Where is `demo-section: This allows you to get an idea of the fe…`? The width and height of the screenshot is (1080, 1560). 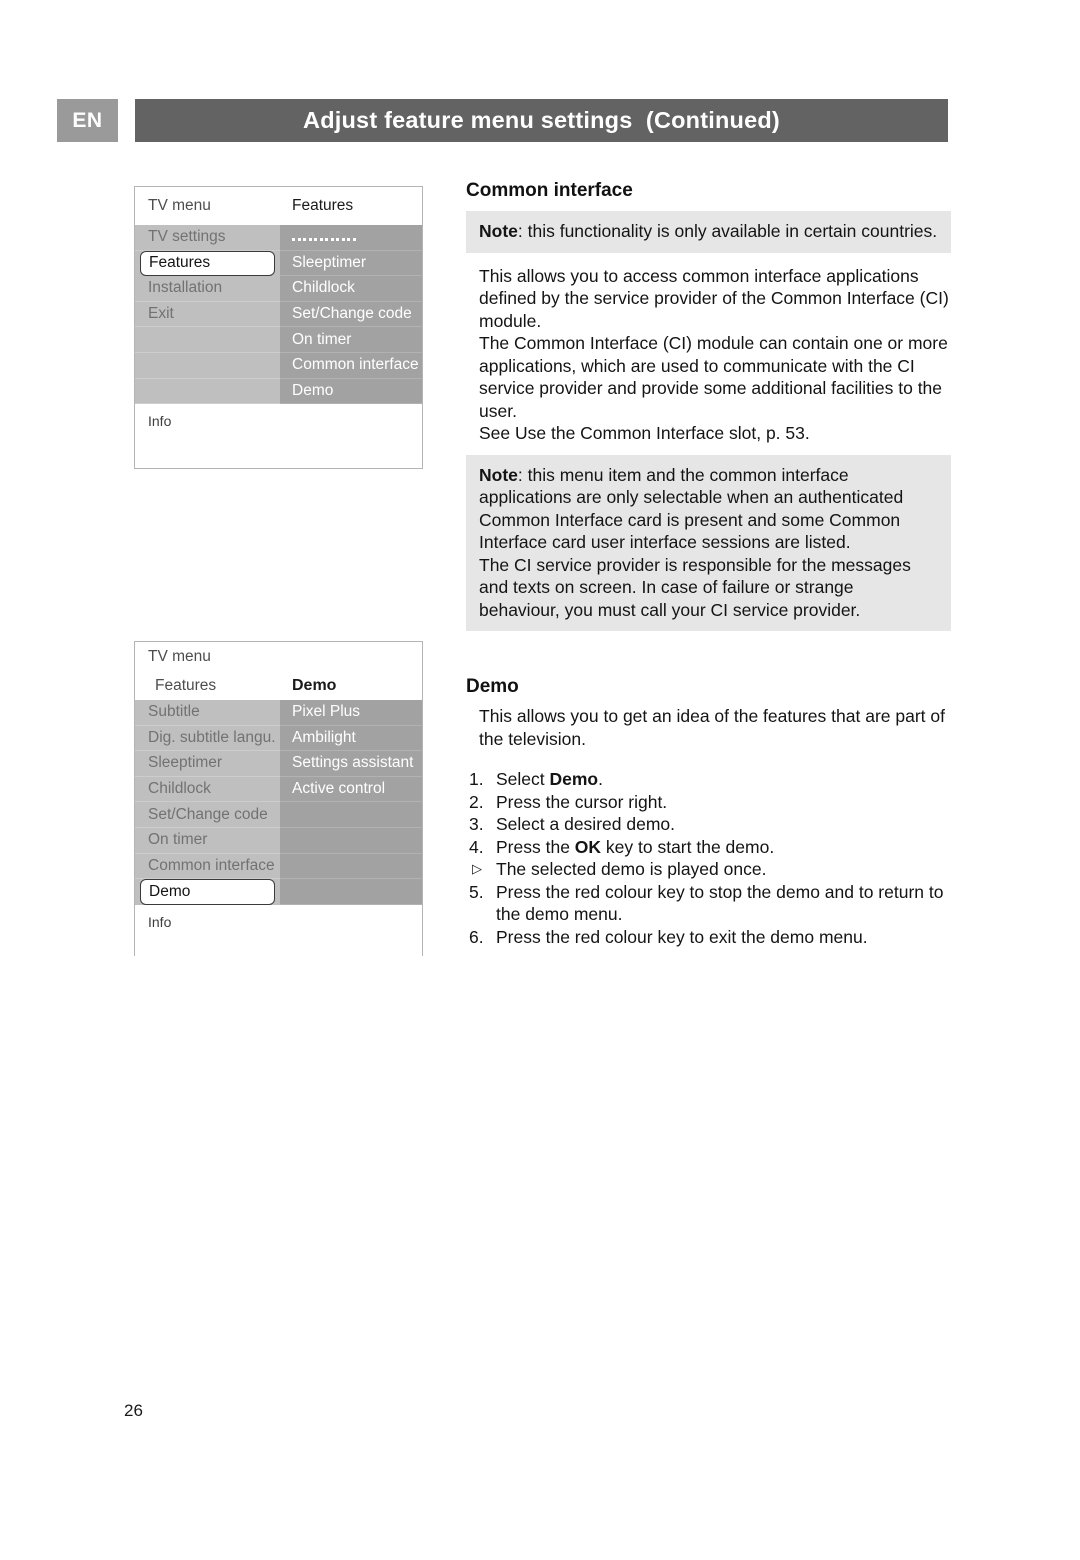
demo-section: This allows you to get an idea of the fe… is located at coordinates (708, 826).